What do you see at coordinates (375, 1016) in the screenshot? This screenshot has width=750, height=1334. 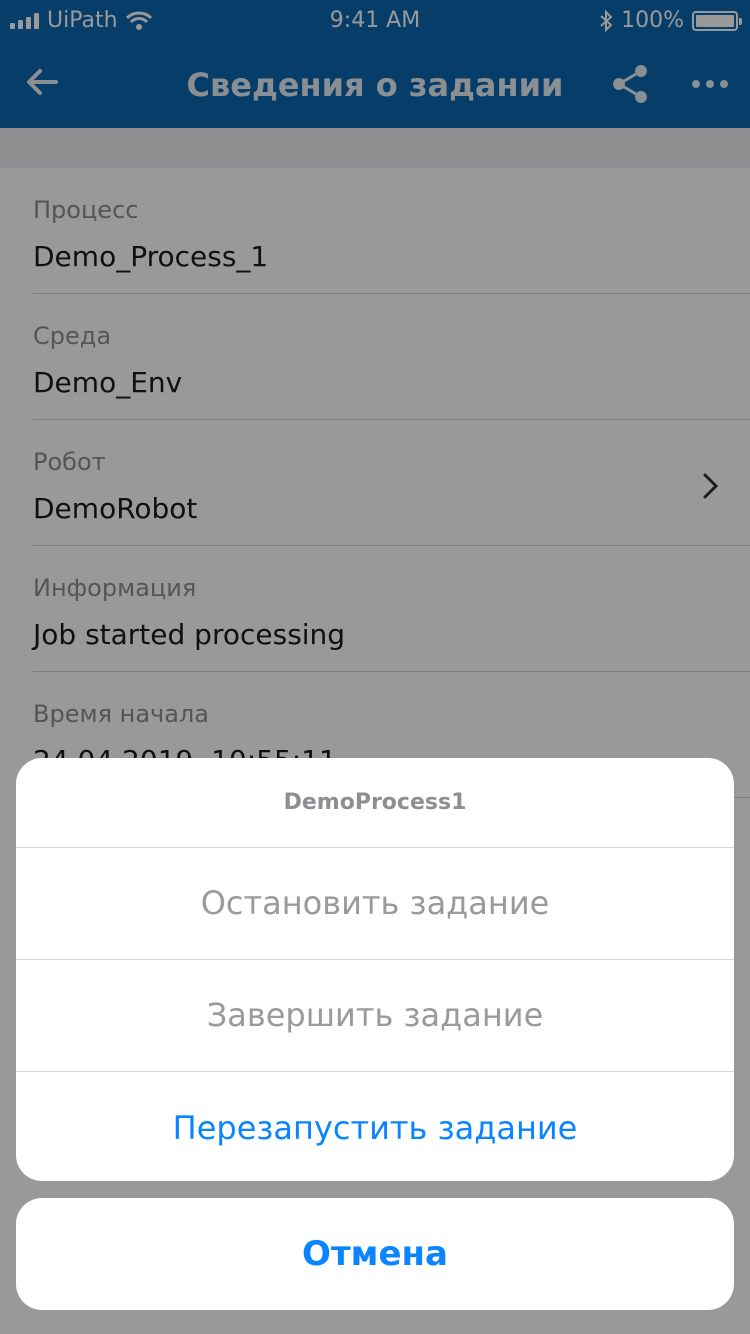 I see `finish-job-button: Завершить задание` at bounding box center [375, 1016].